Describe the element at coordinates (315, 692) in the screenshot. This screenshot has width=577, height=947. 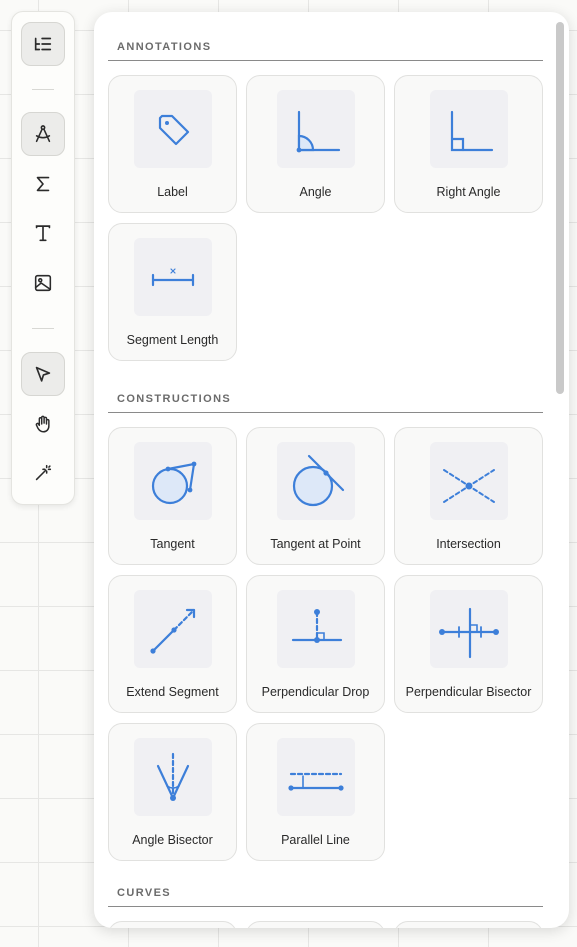
I see `tool-perpendicular-drop-text: Perpendicular Drop` at that location.